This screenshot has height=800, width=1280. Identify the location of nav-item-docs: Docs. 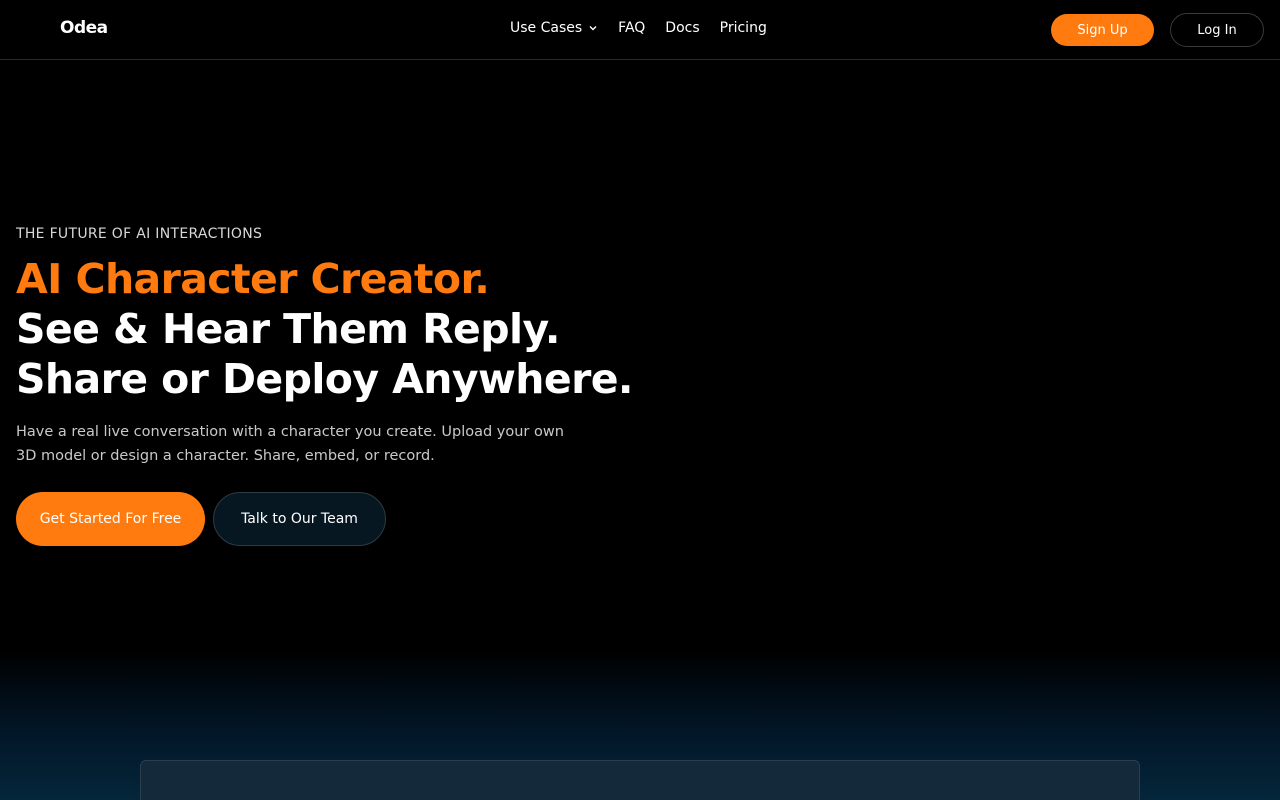
(682, 28).